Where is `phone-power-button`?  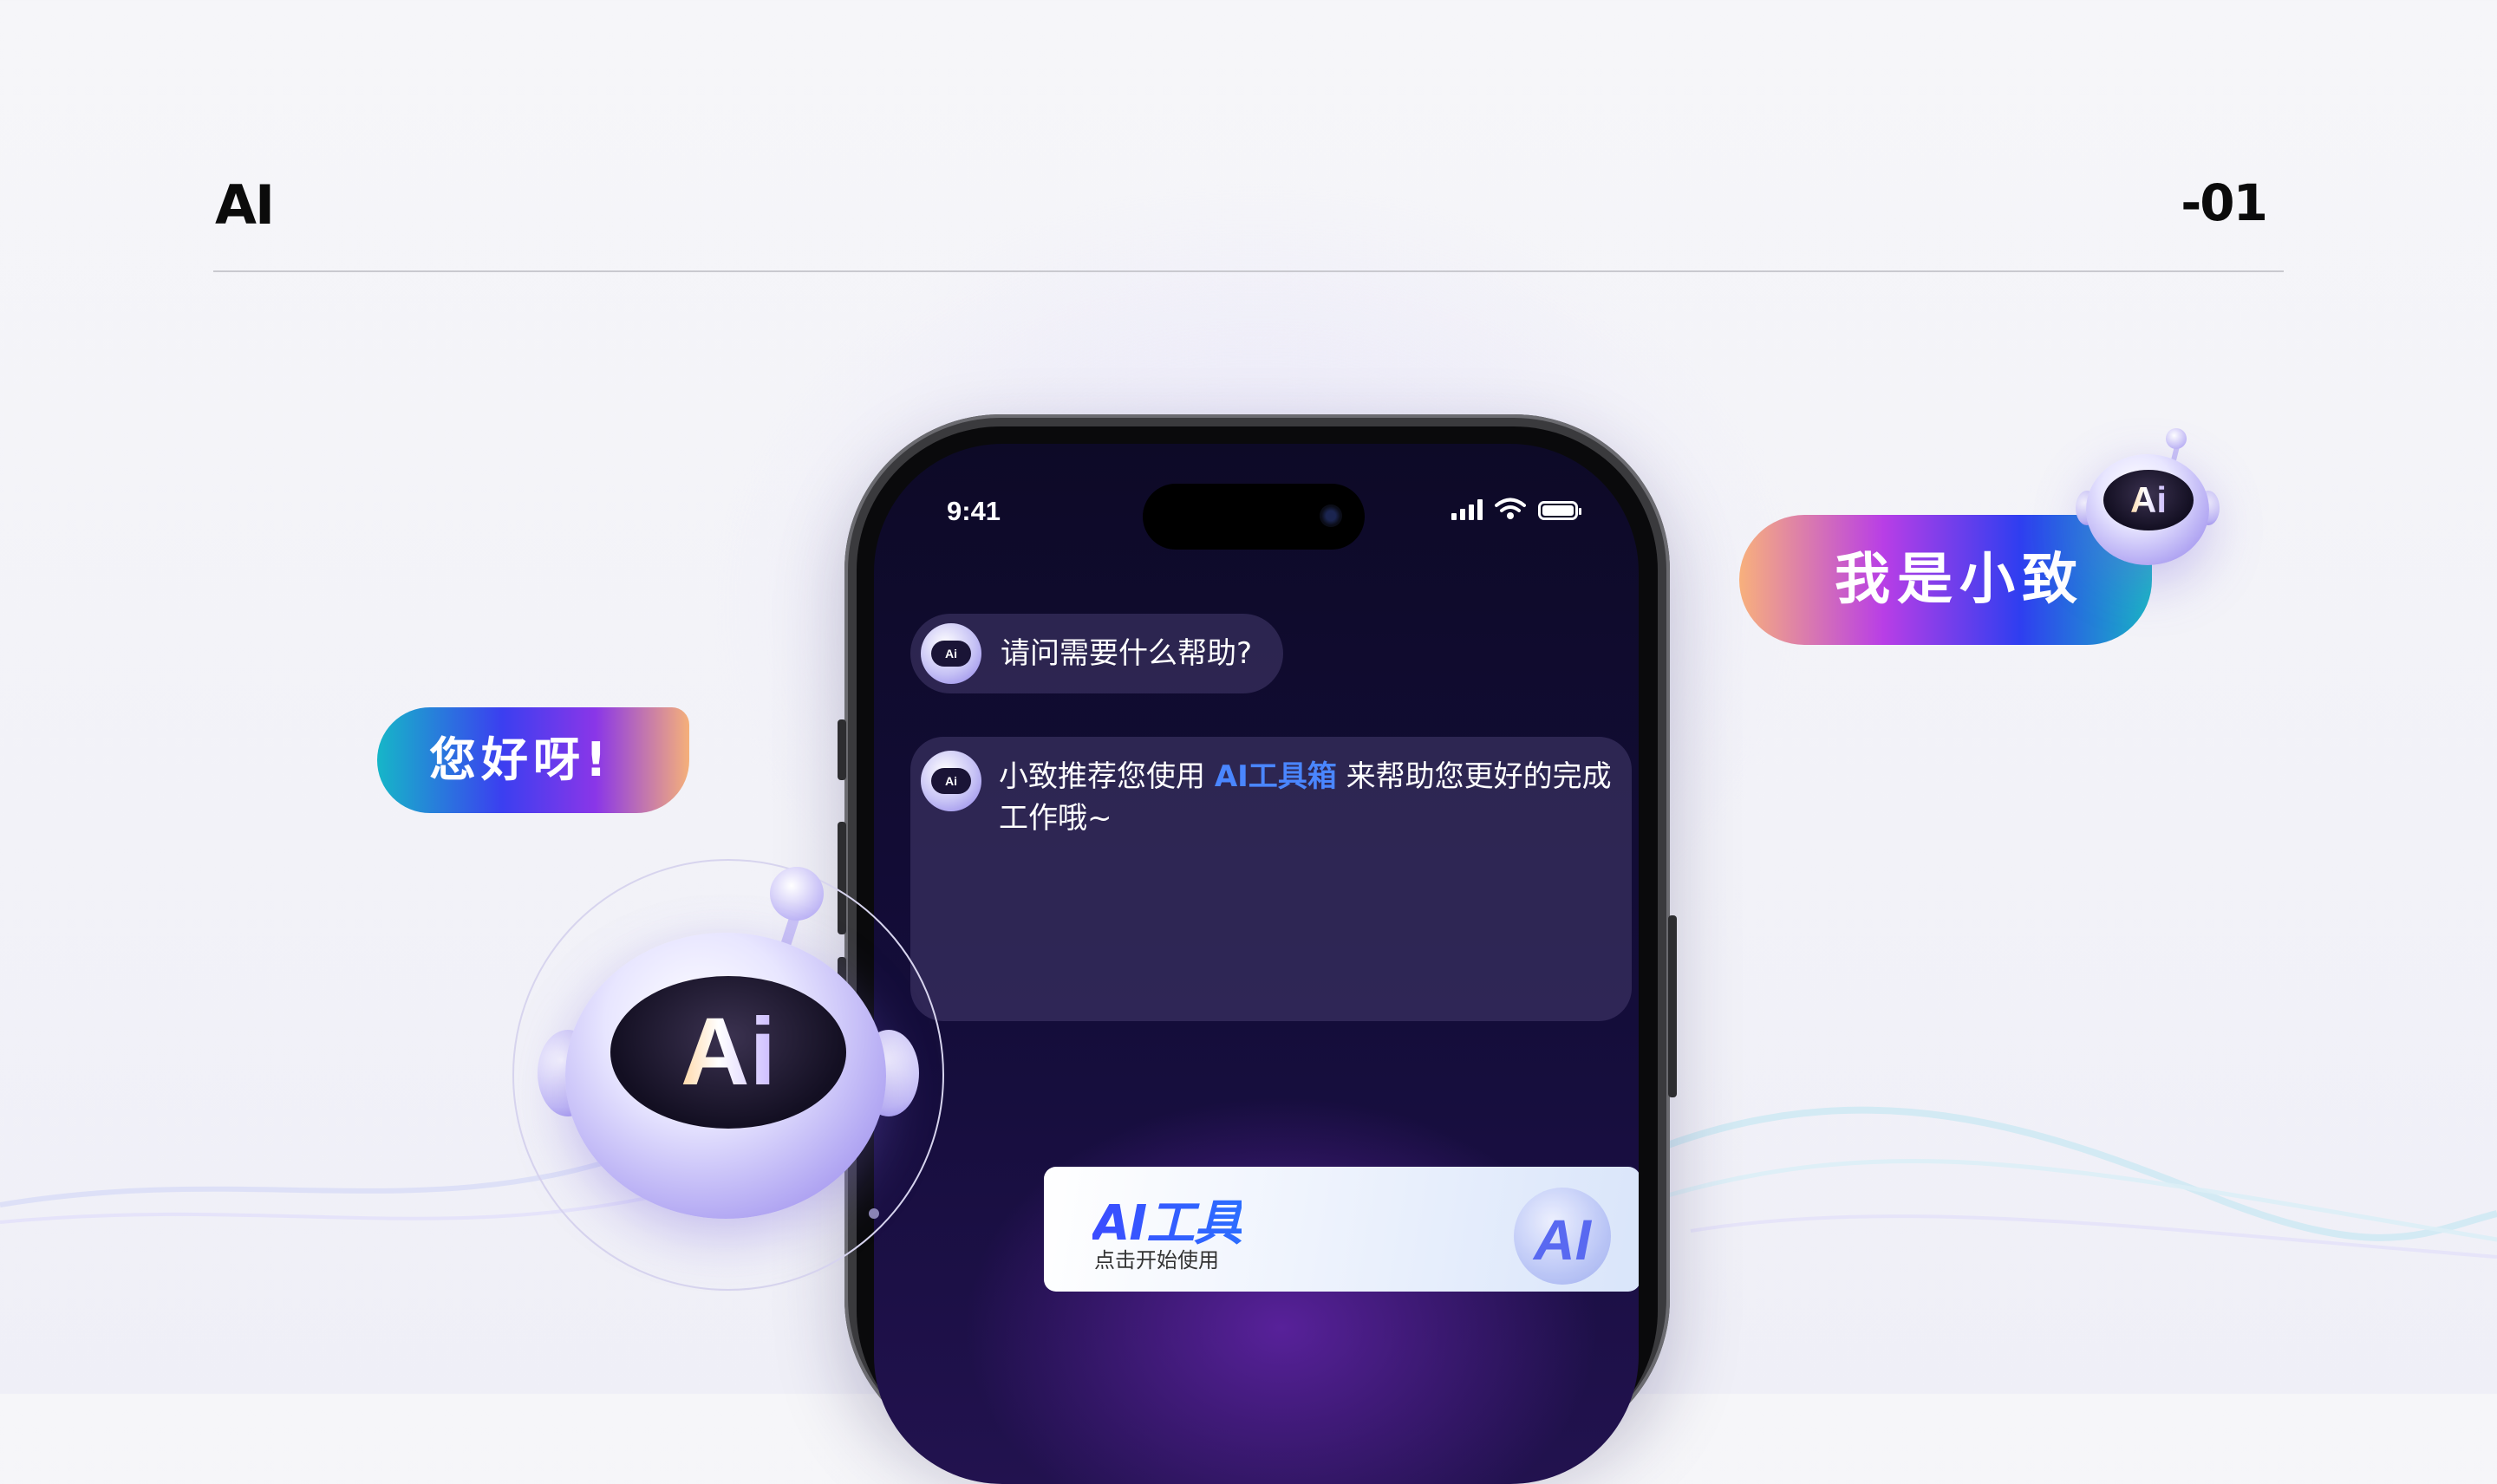 phone-power-button is located at coordinates (1672, 1006).